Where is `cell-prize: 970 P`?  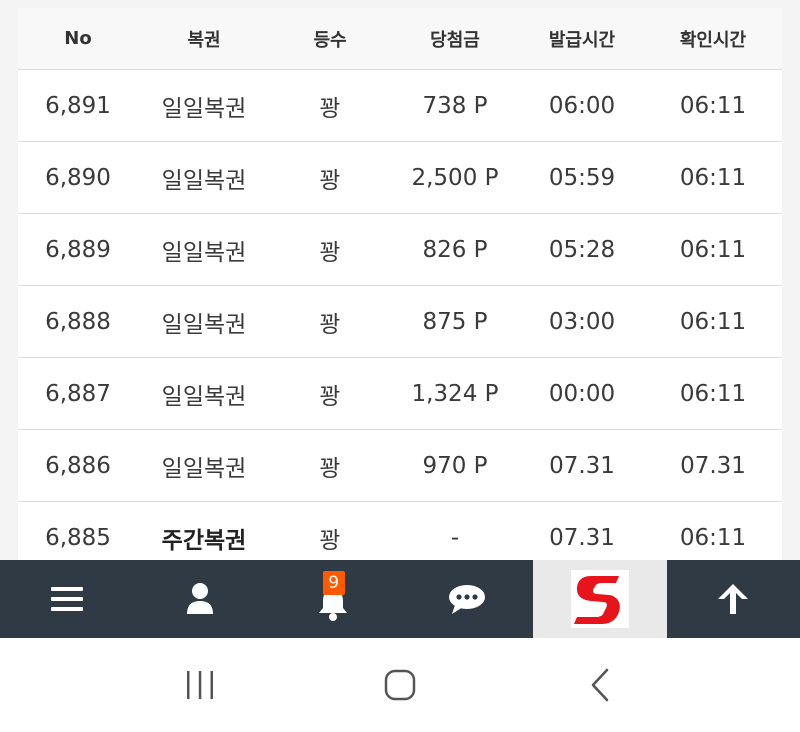 cell-prize: 970 P is located at coordinates (455, 465).